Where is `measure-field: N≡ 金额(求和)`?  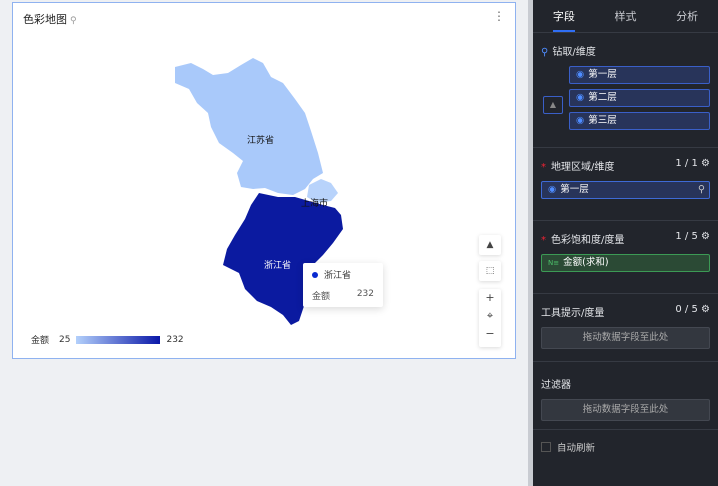 measure-field: N≡ 金额(求和) is located at coordinates (625, 263).